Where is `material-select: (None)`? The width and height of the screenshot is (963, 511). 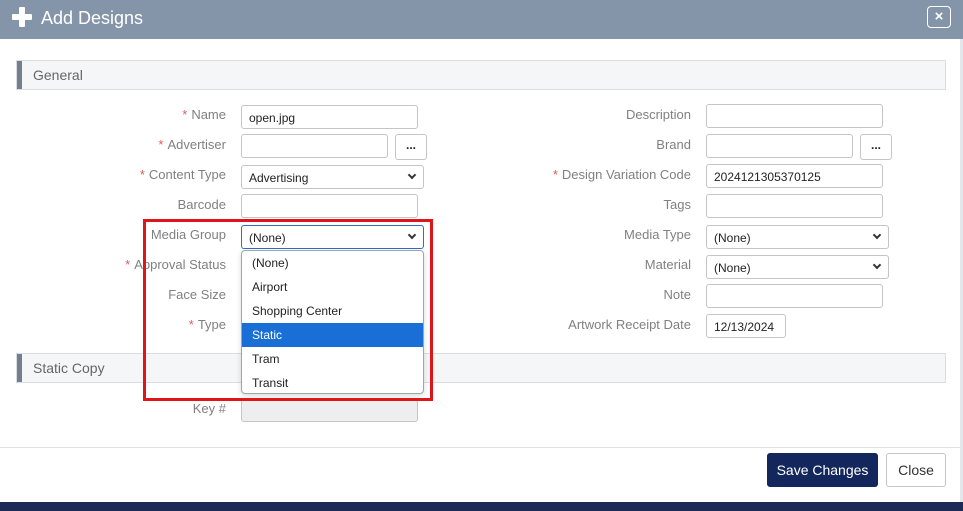 material-select: (None) is located at coordinates (797, 267).